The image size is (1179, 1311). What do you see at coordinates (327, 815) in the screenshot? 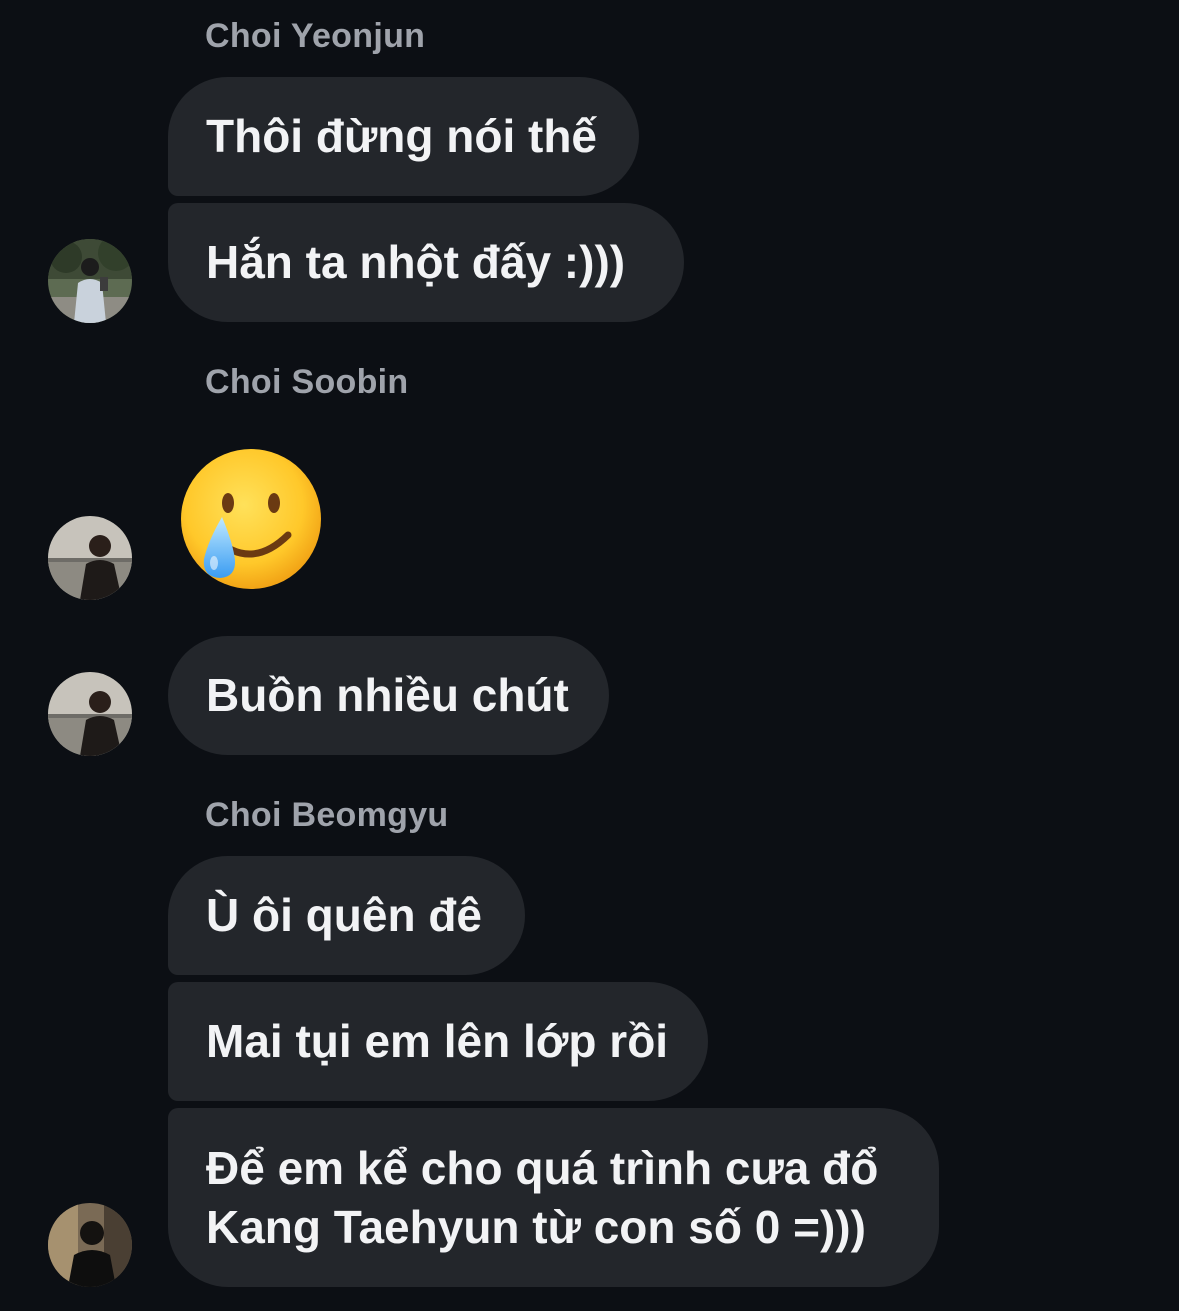
I see `sender-name: Choi Beomgyu` at bounding box center [327, 815].